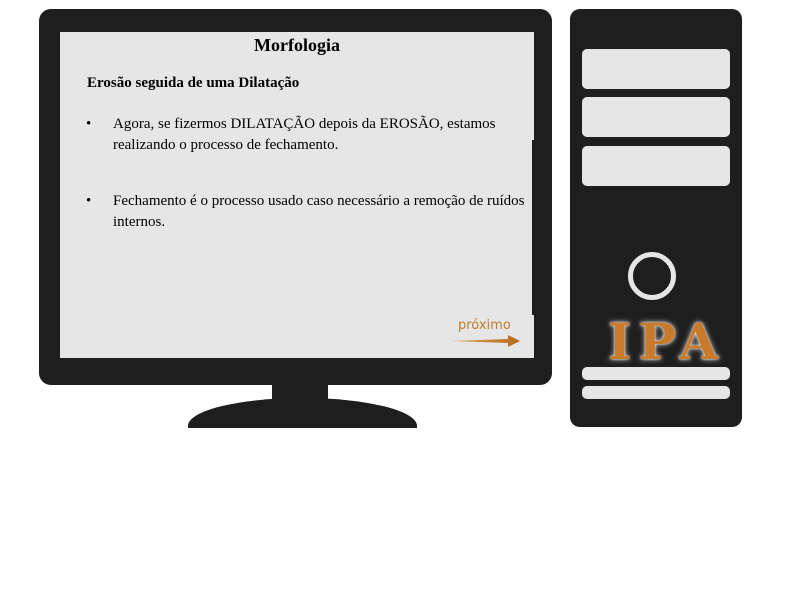 The image size is (800, 600). Describe the element at coordinates (302, 413) in the screenshot. I see `monitor-stand` at that location.